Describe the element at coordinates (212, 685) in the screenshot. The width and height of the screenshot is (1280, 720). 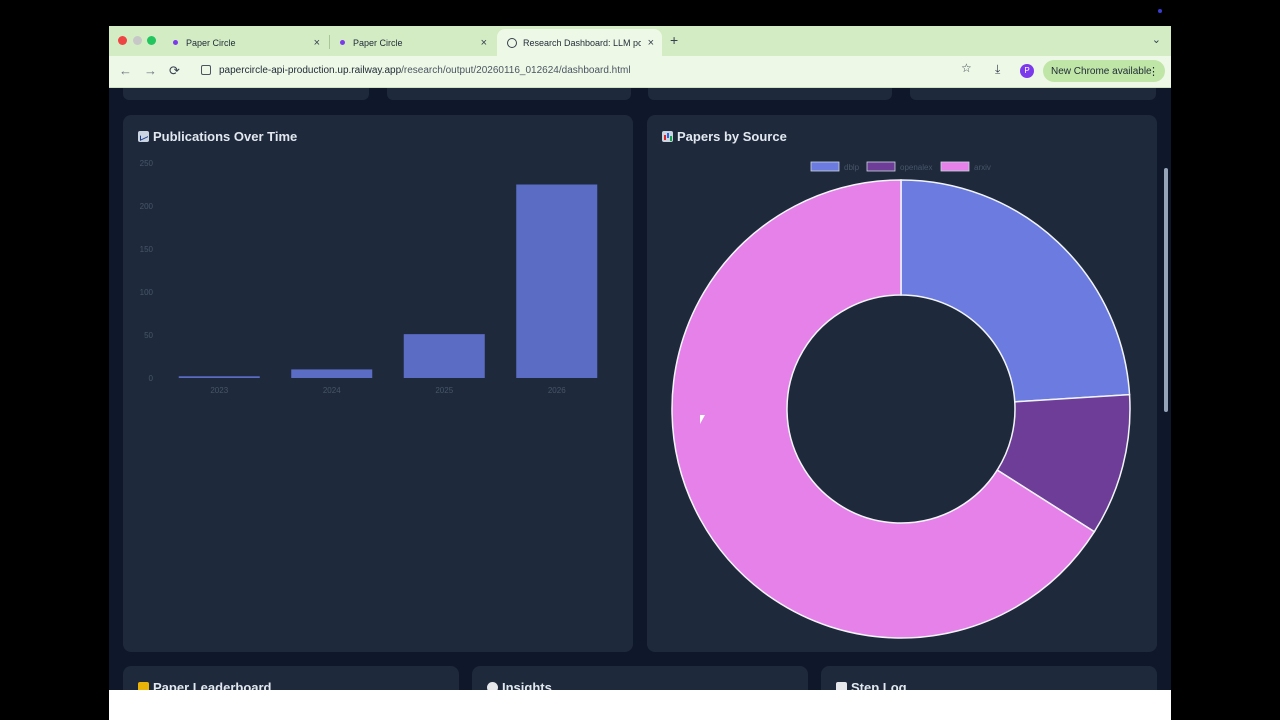
I see `leaderboard-title-text: Paper Leaderboard` at that location.